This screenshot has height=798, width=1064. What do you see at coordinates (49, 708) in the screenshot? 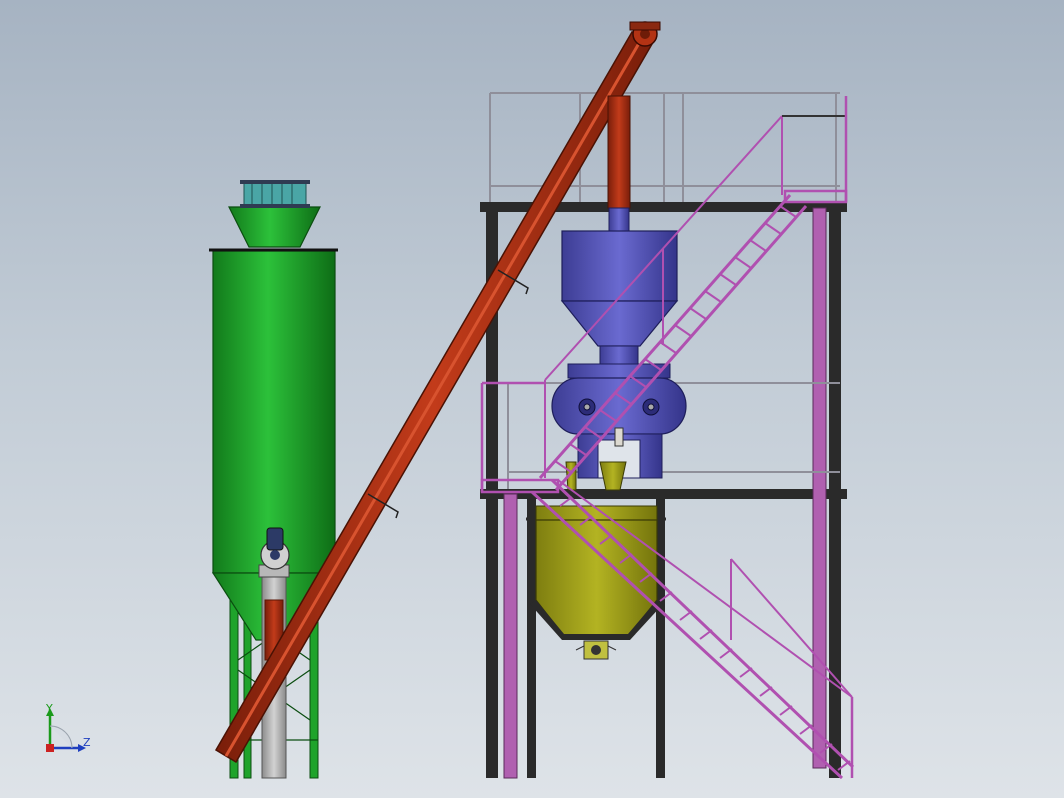
I see `axis-label-y: Y` at bounding box center [49, 708].